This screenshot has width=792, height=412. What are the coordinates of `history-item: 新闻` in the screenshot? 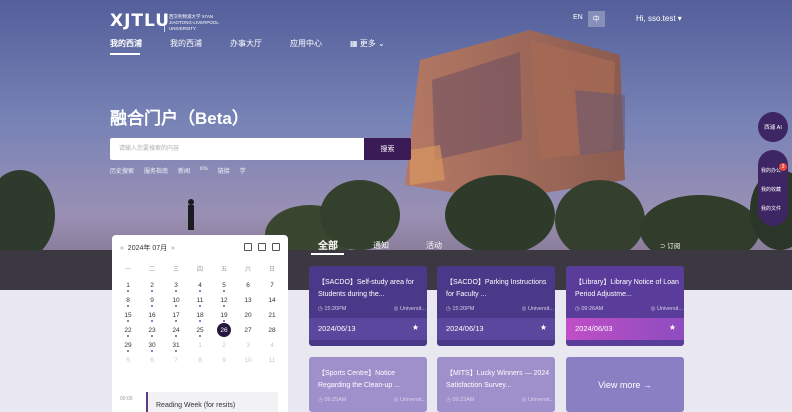 It's located at (184, 170).